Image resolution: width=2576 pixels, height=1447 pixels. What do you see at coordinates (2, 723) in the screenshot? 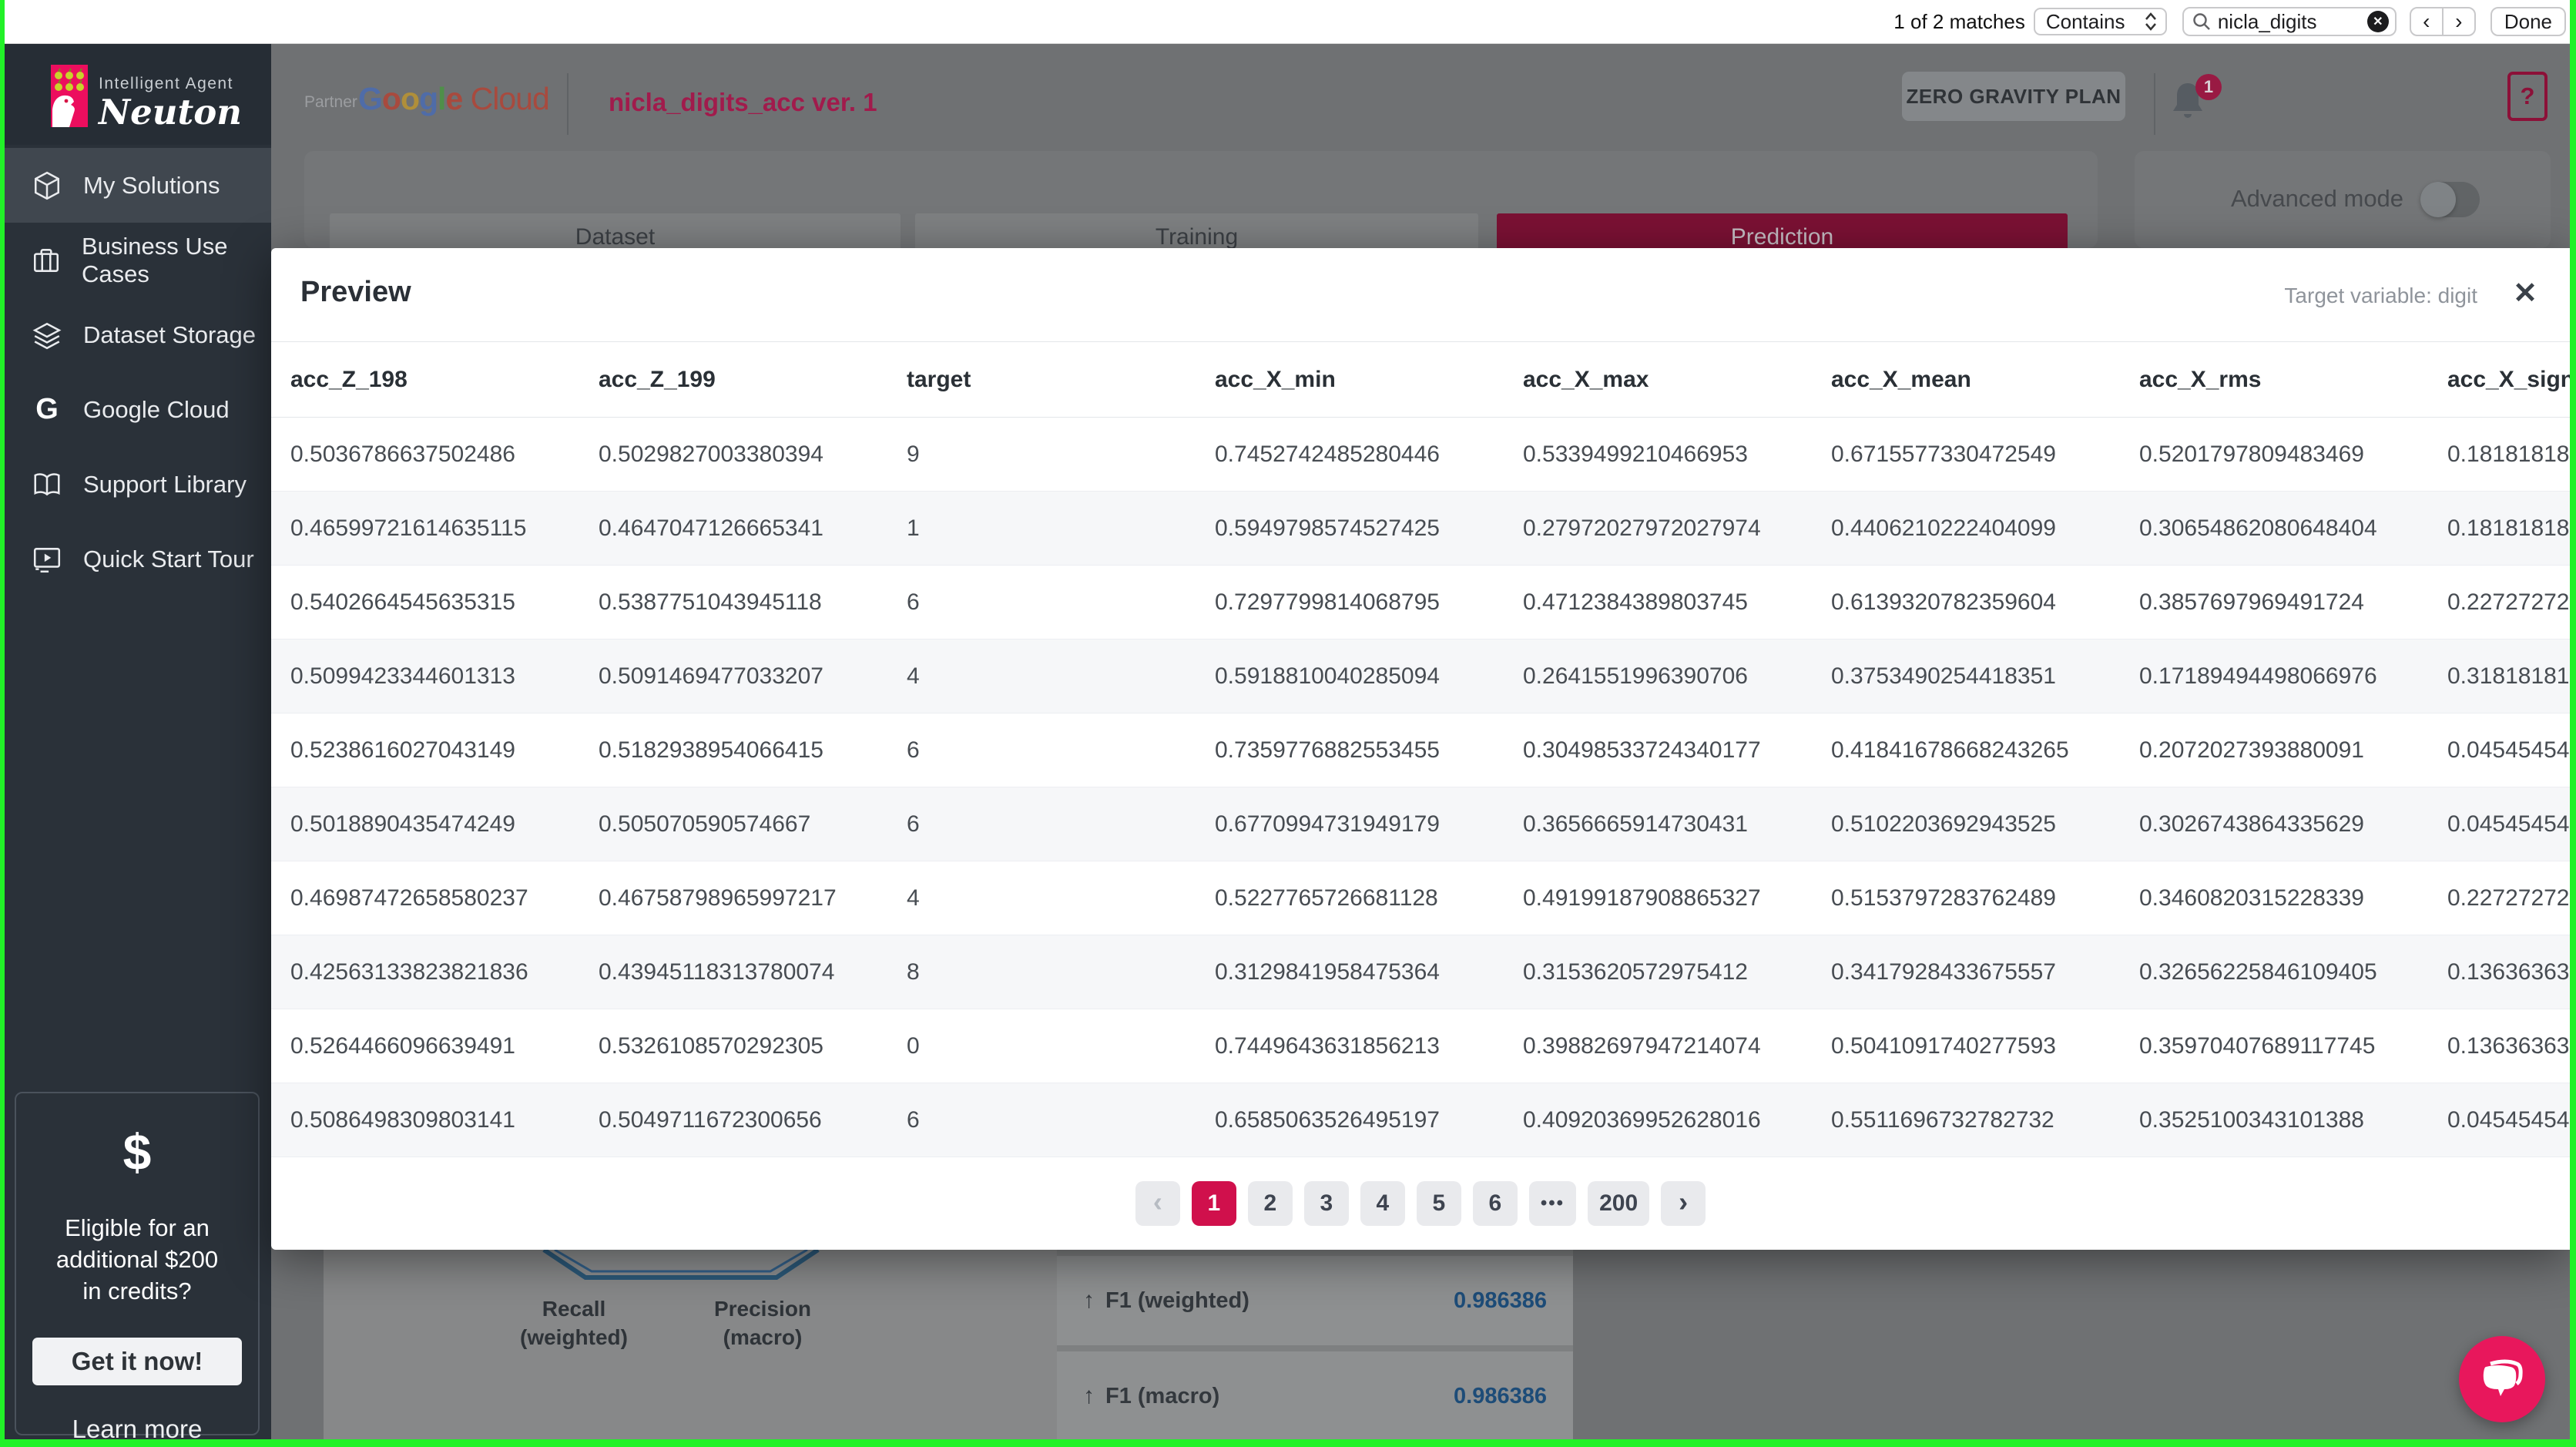
I see `capture-frame-left` at bounding box center [2, 723].